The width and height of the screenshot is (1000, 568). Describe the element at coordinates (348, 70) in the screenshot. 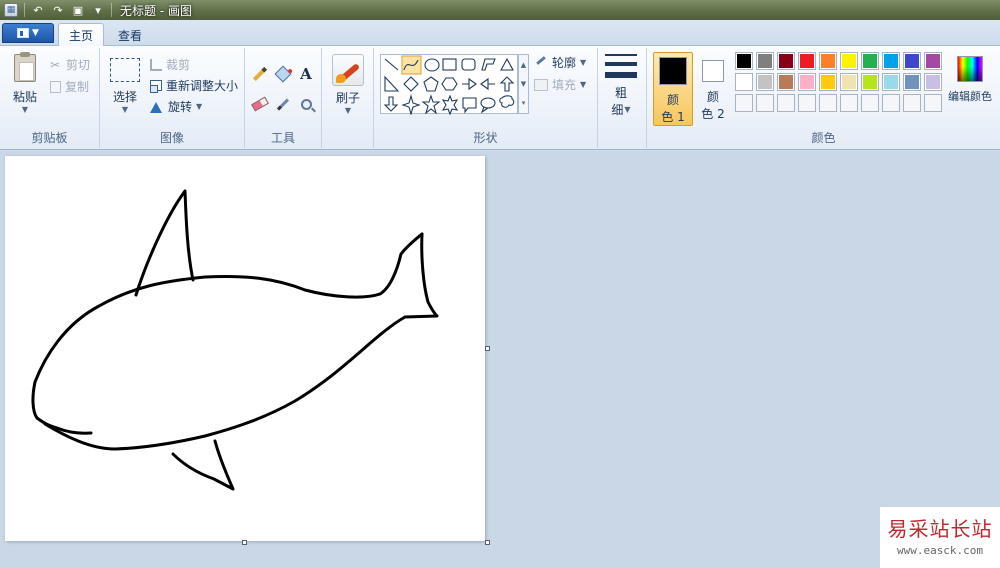

I see `brush-icon` at that location.